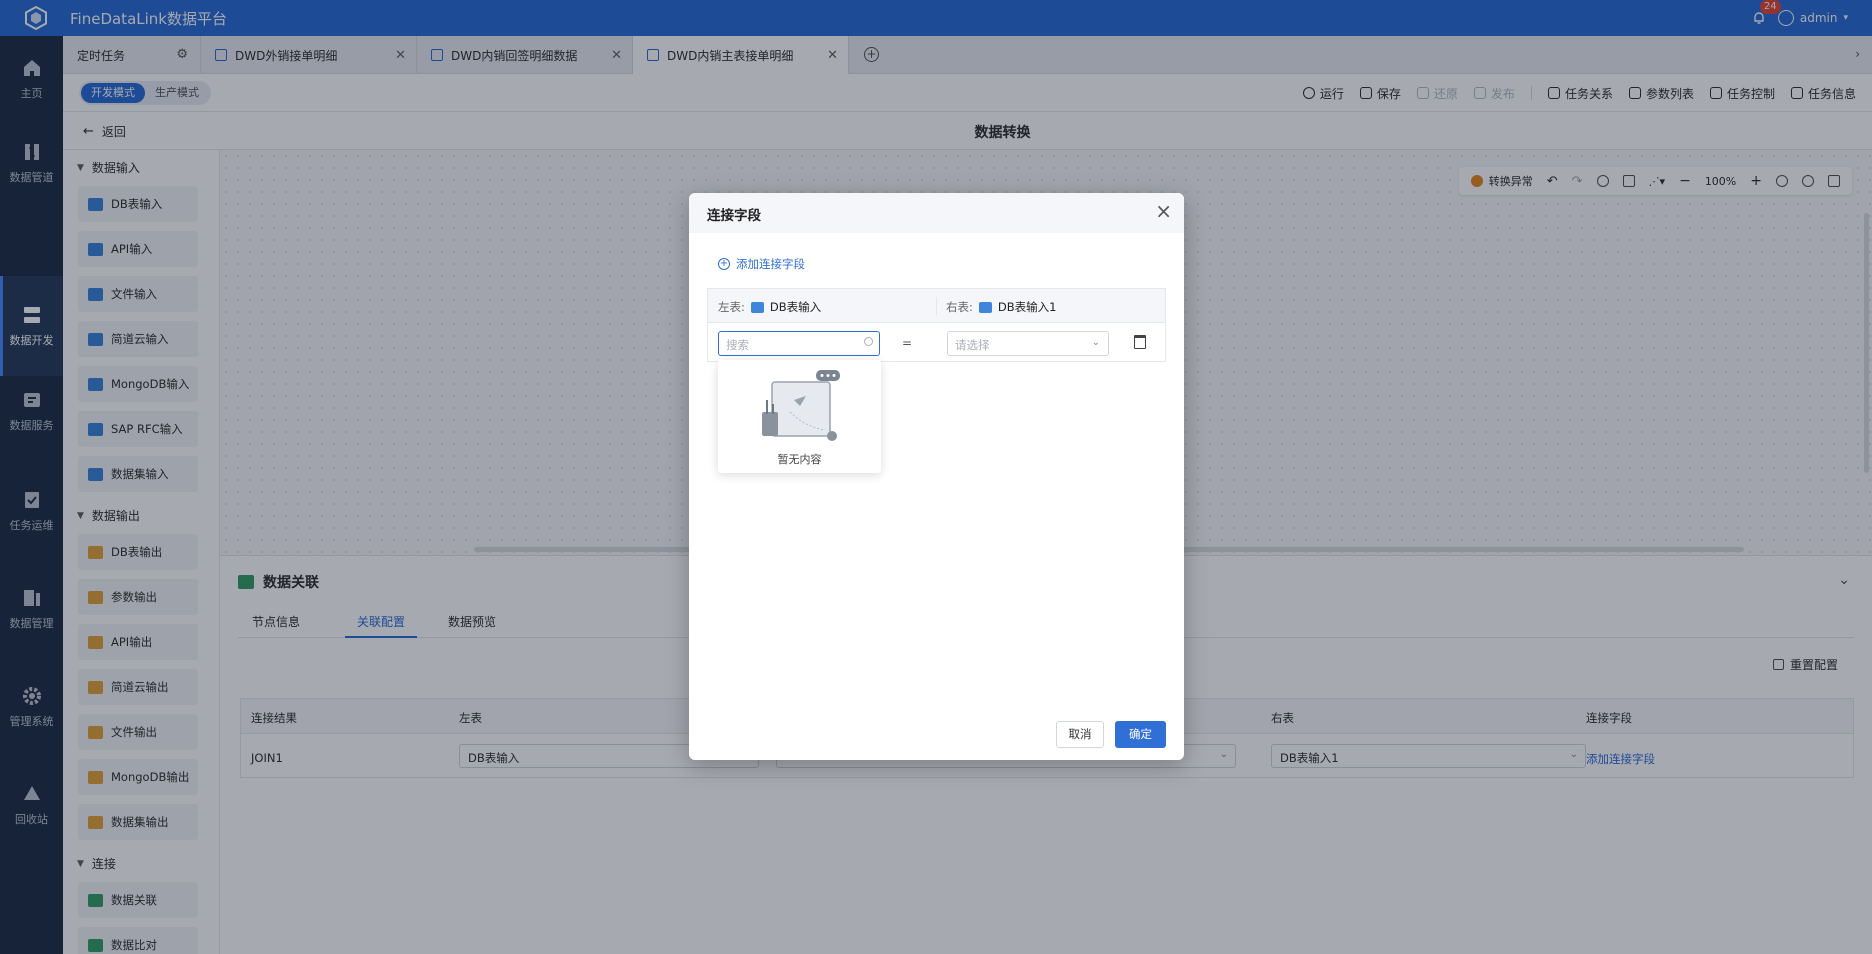 The image size is (1872, 954). Describe the element at coordinates (936, 325) in the screenshot. I see `join-field-table: 左表: DB表输入 右表: DB表输入1 搜索 = 请选择 ⌄` at that location.